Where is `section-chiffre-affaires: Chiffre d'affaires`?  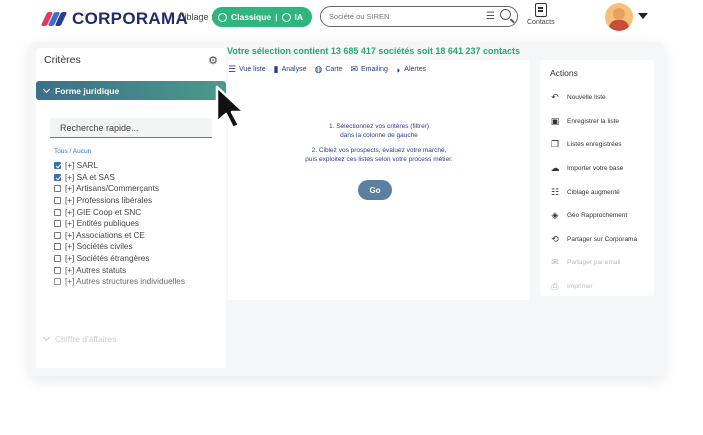
section-chiffre-affaires: Chiffre d'affaires is located at coordinates (79, 338).